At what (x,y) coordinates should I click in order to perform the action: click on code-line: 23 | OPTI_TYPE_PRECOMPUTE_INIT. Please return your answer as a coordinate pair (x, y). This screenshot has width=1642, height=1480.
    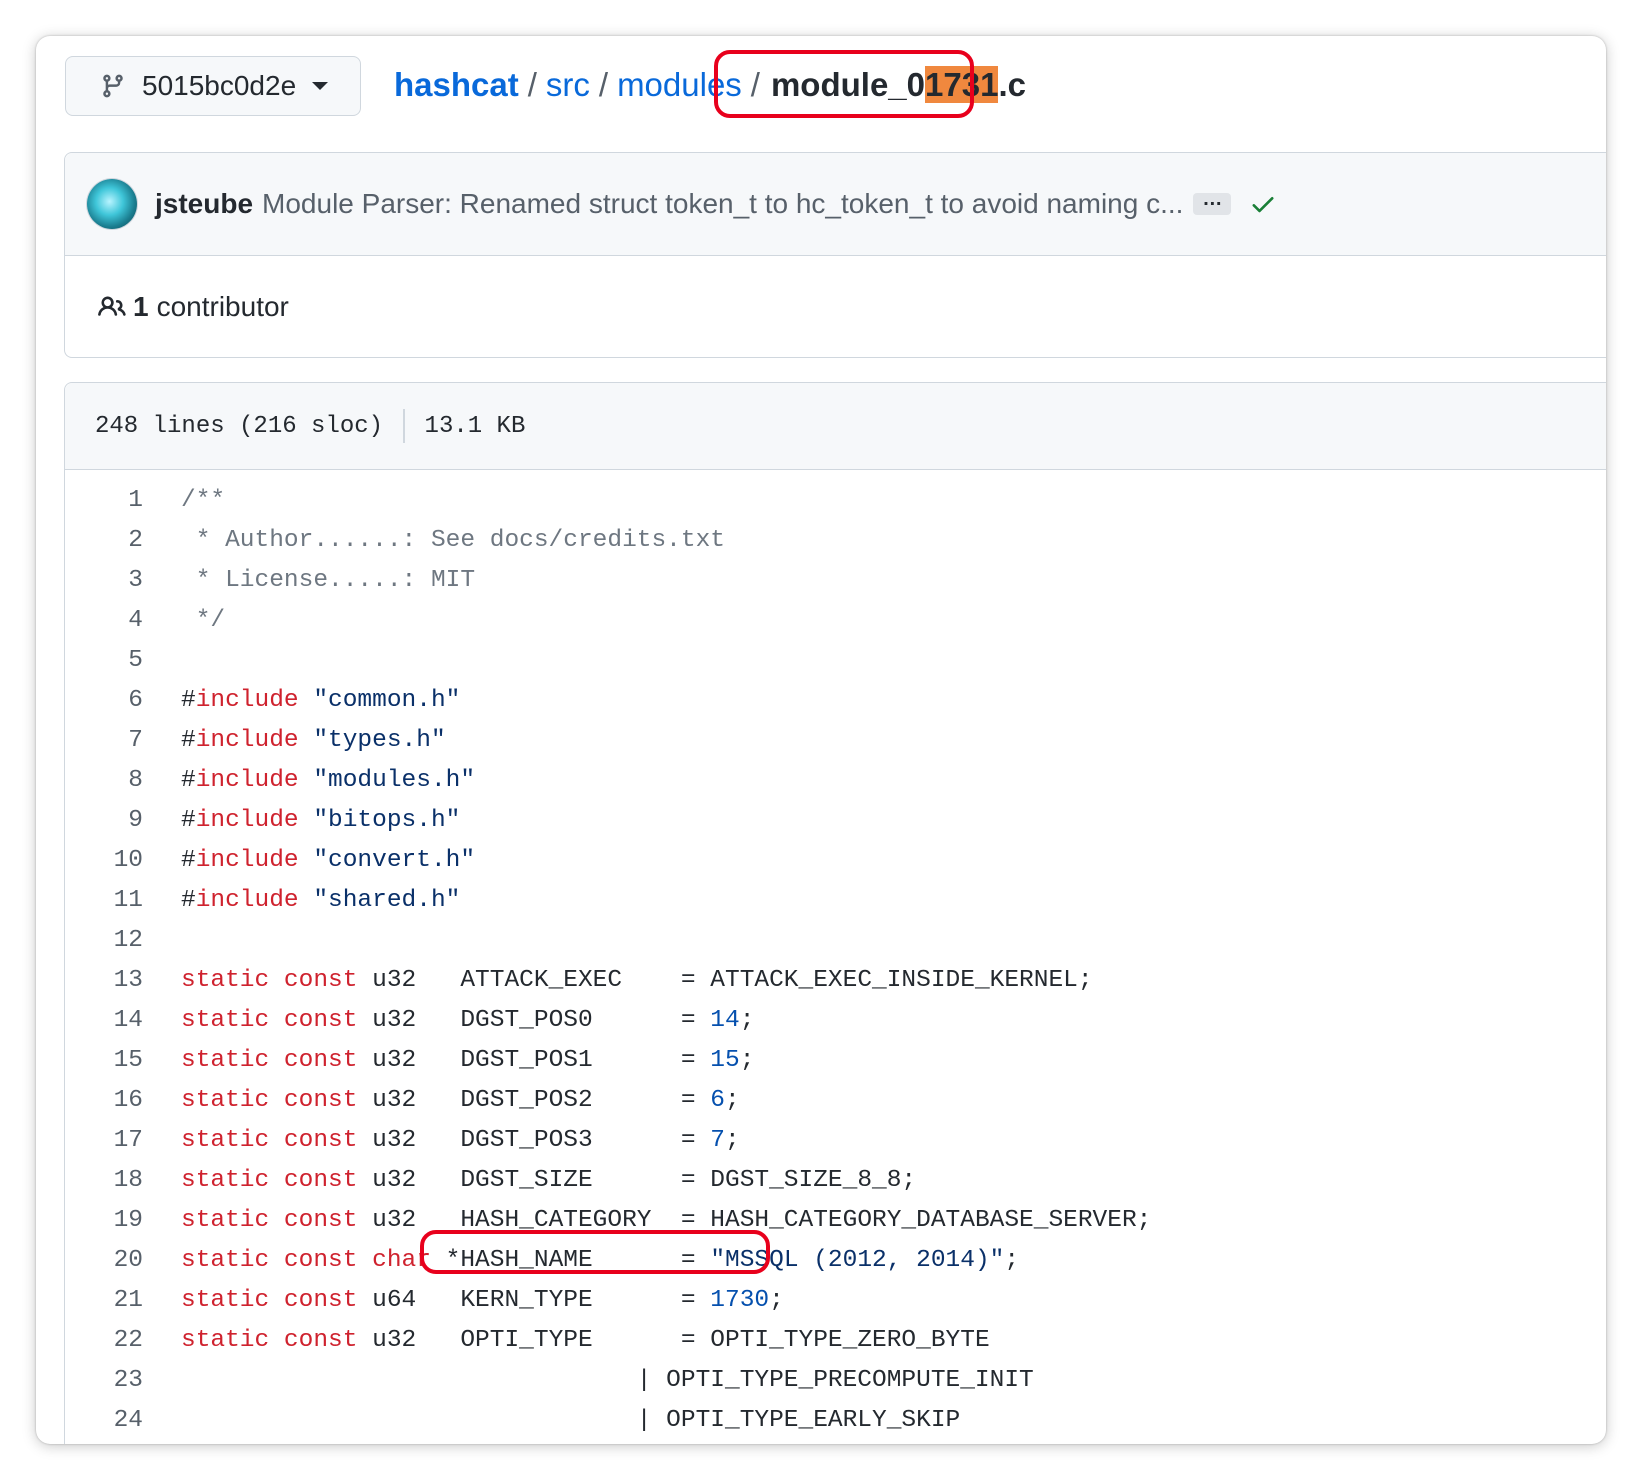
    Looking at the image, I should click on (835, 1381).